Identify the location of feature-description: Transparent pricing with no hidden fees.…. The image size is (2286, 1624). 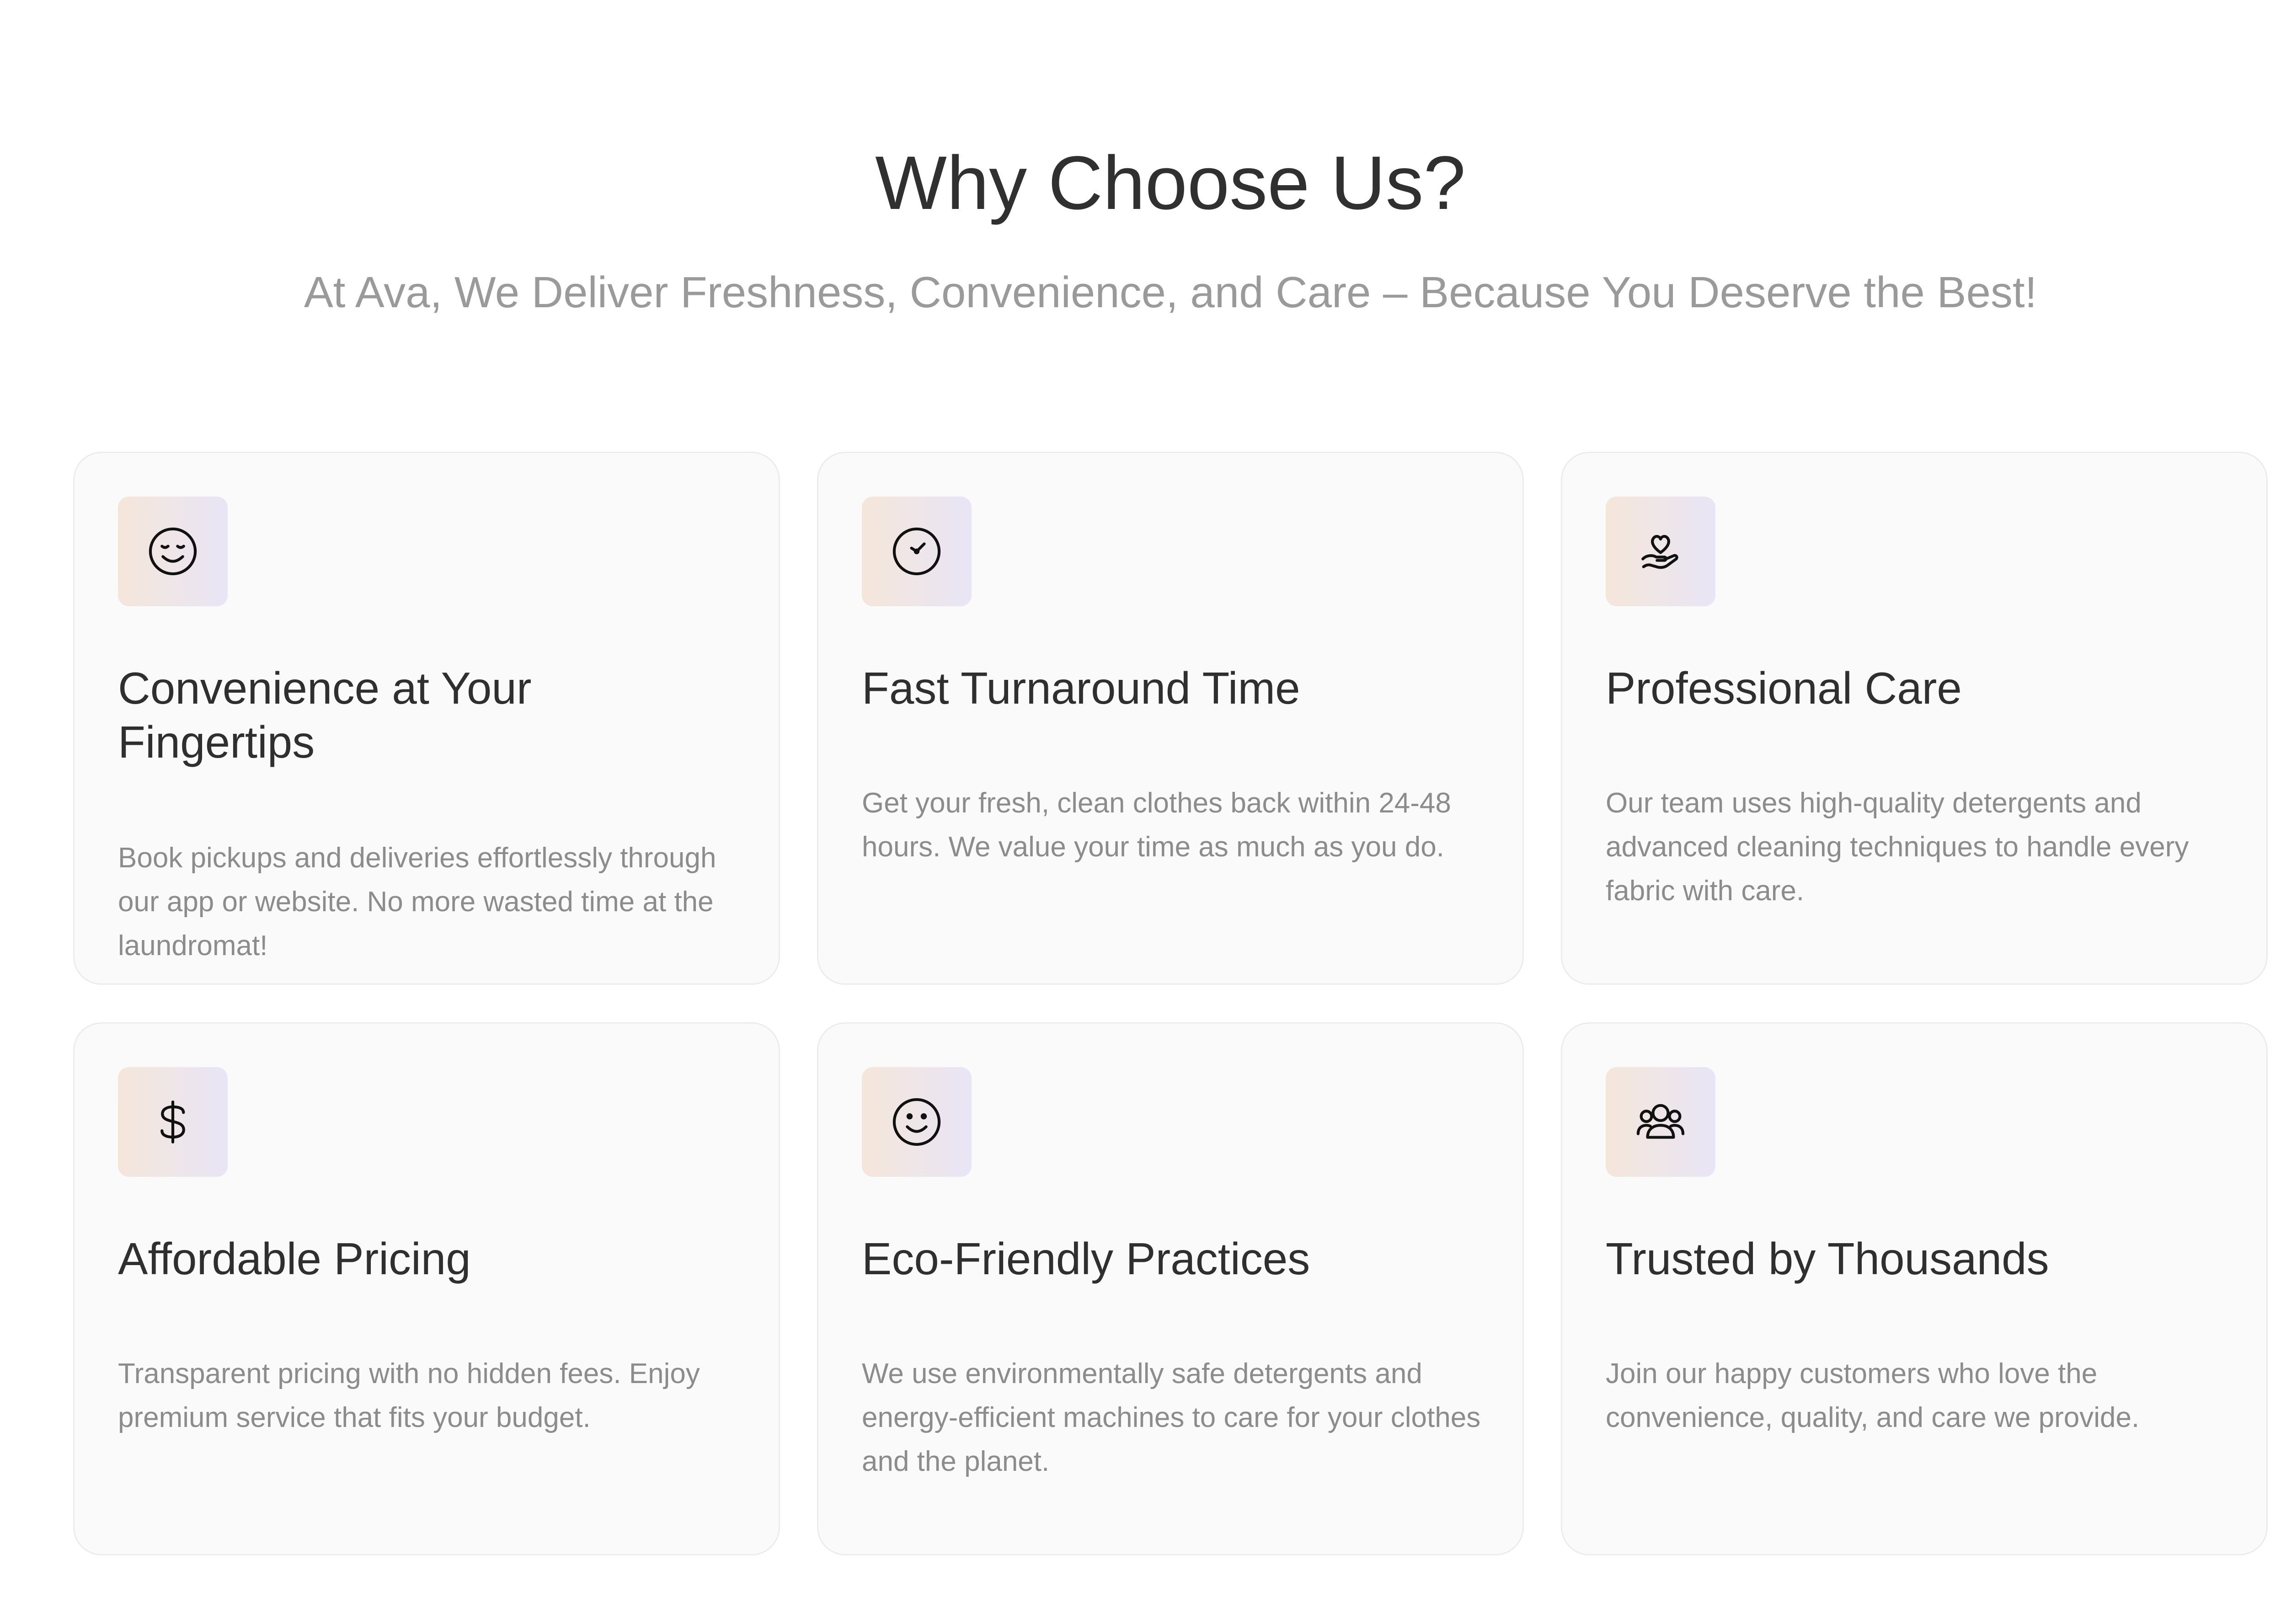
(409, 1395).